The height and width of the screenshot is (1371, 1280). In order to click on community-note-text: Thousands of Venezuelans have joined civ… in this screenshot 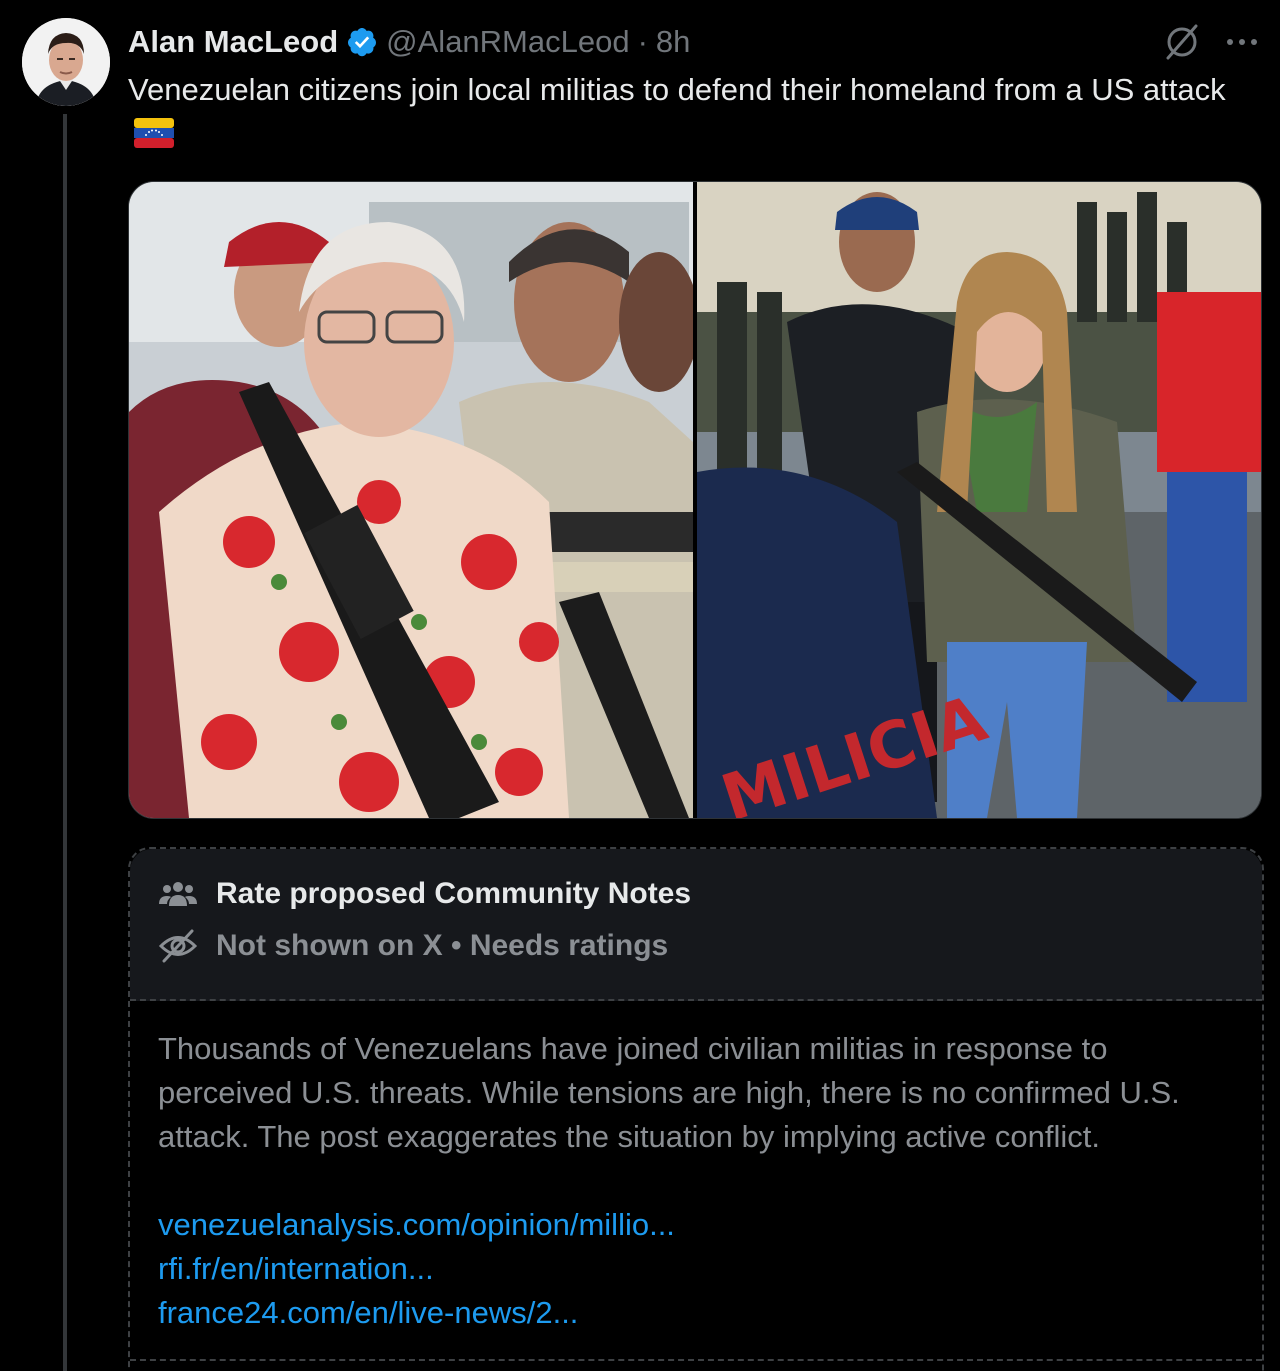, I will do `click(669, 1092)`.